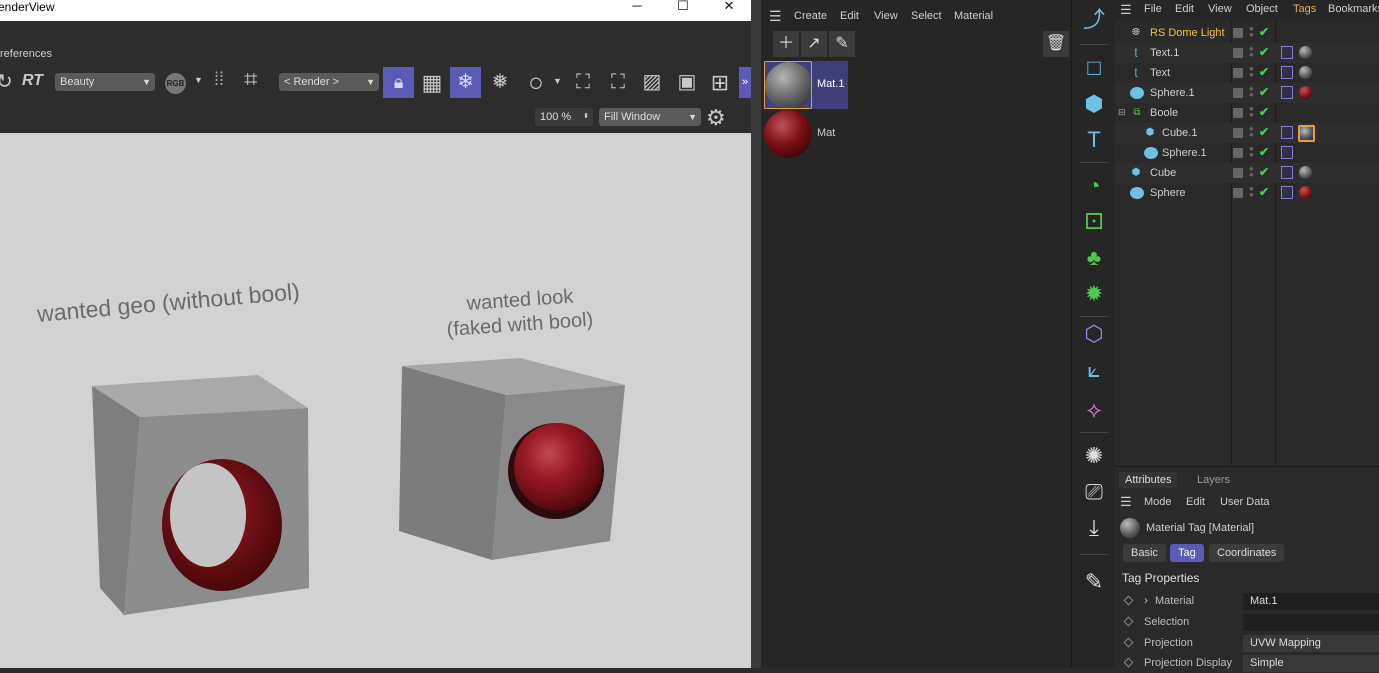 This screenshot has width=1379, height=673. I want to click on menu-mode: Mode, so click(1158, 502).